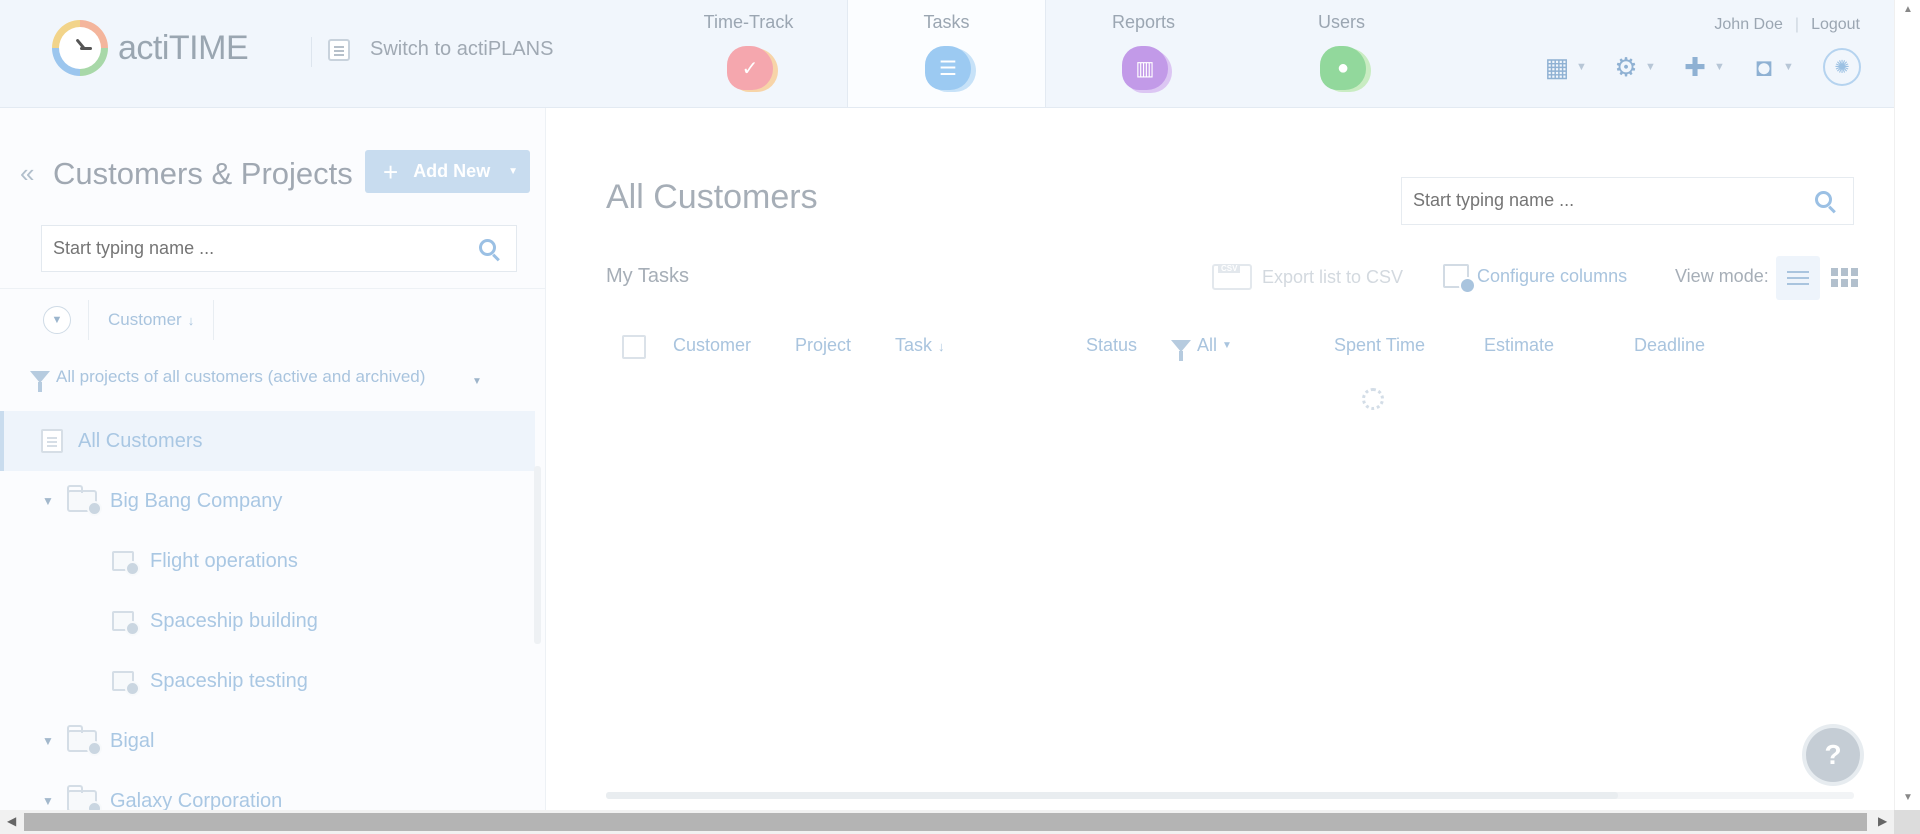 The image size is (1920, 834). Describe the element at coordinates (267, 741) in the screenshot. I see `tree-item-customer: ▼ Bigal` at that location.